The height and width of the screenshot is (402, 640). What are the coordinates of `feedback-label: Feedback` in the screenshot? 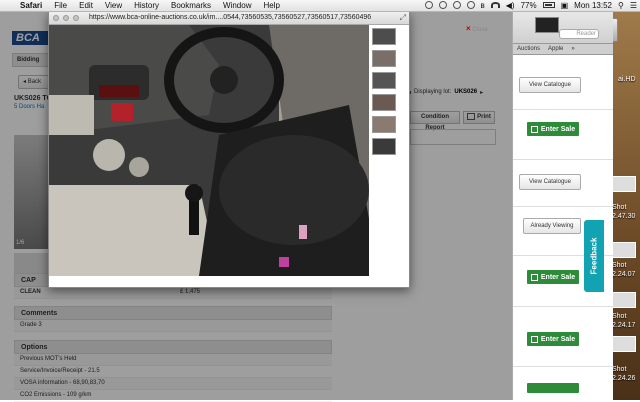 It's located at (594, 256).